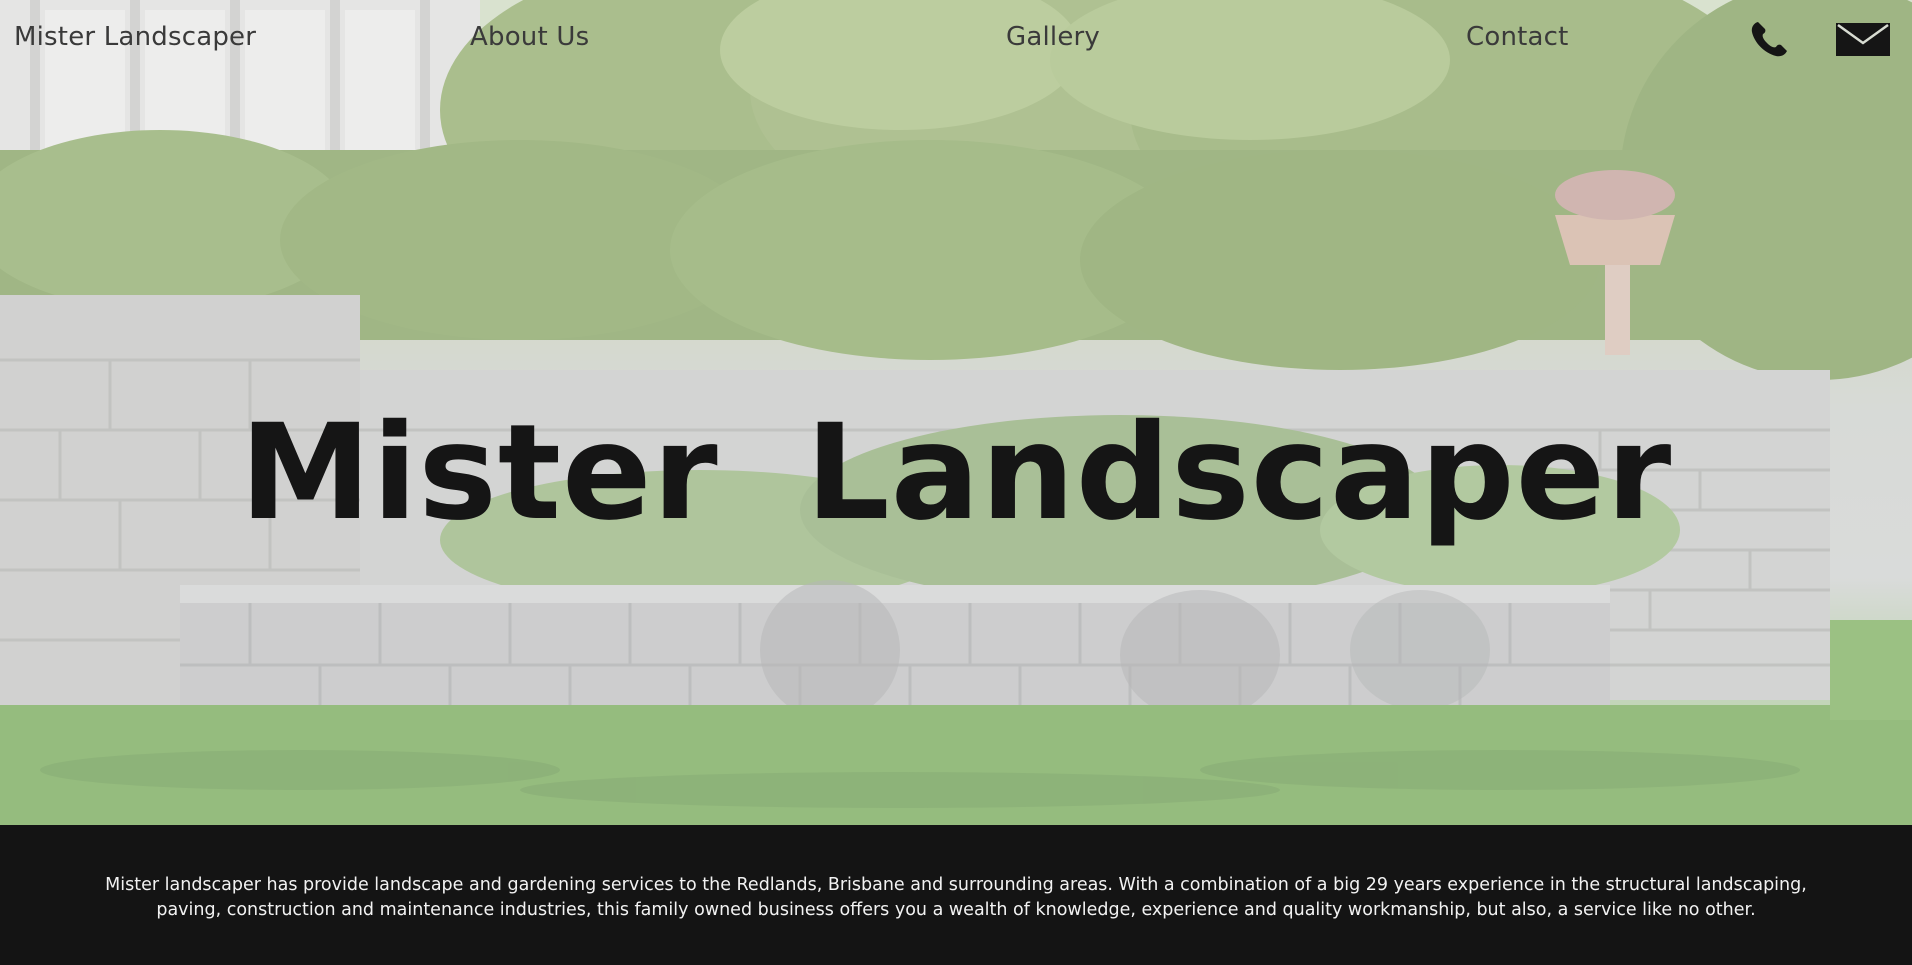 Image resolution: width=1912 pixels, height=965 pixels. Describe the element at coordinates (529, 37) in the screenshot. I see `nav-link-about-us: About Us` at that location.